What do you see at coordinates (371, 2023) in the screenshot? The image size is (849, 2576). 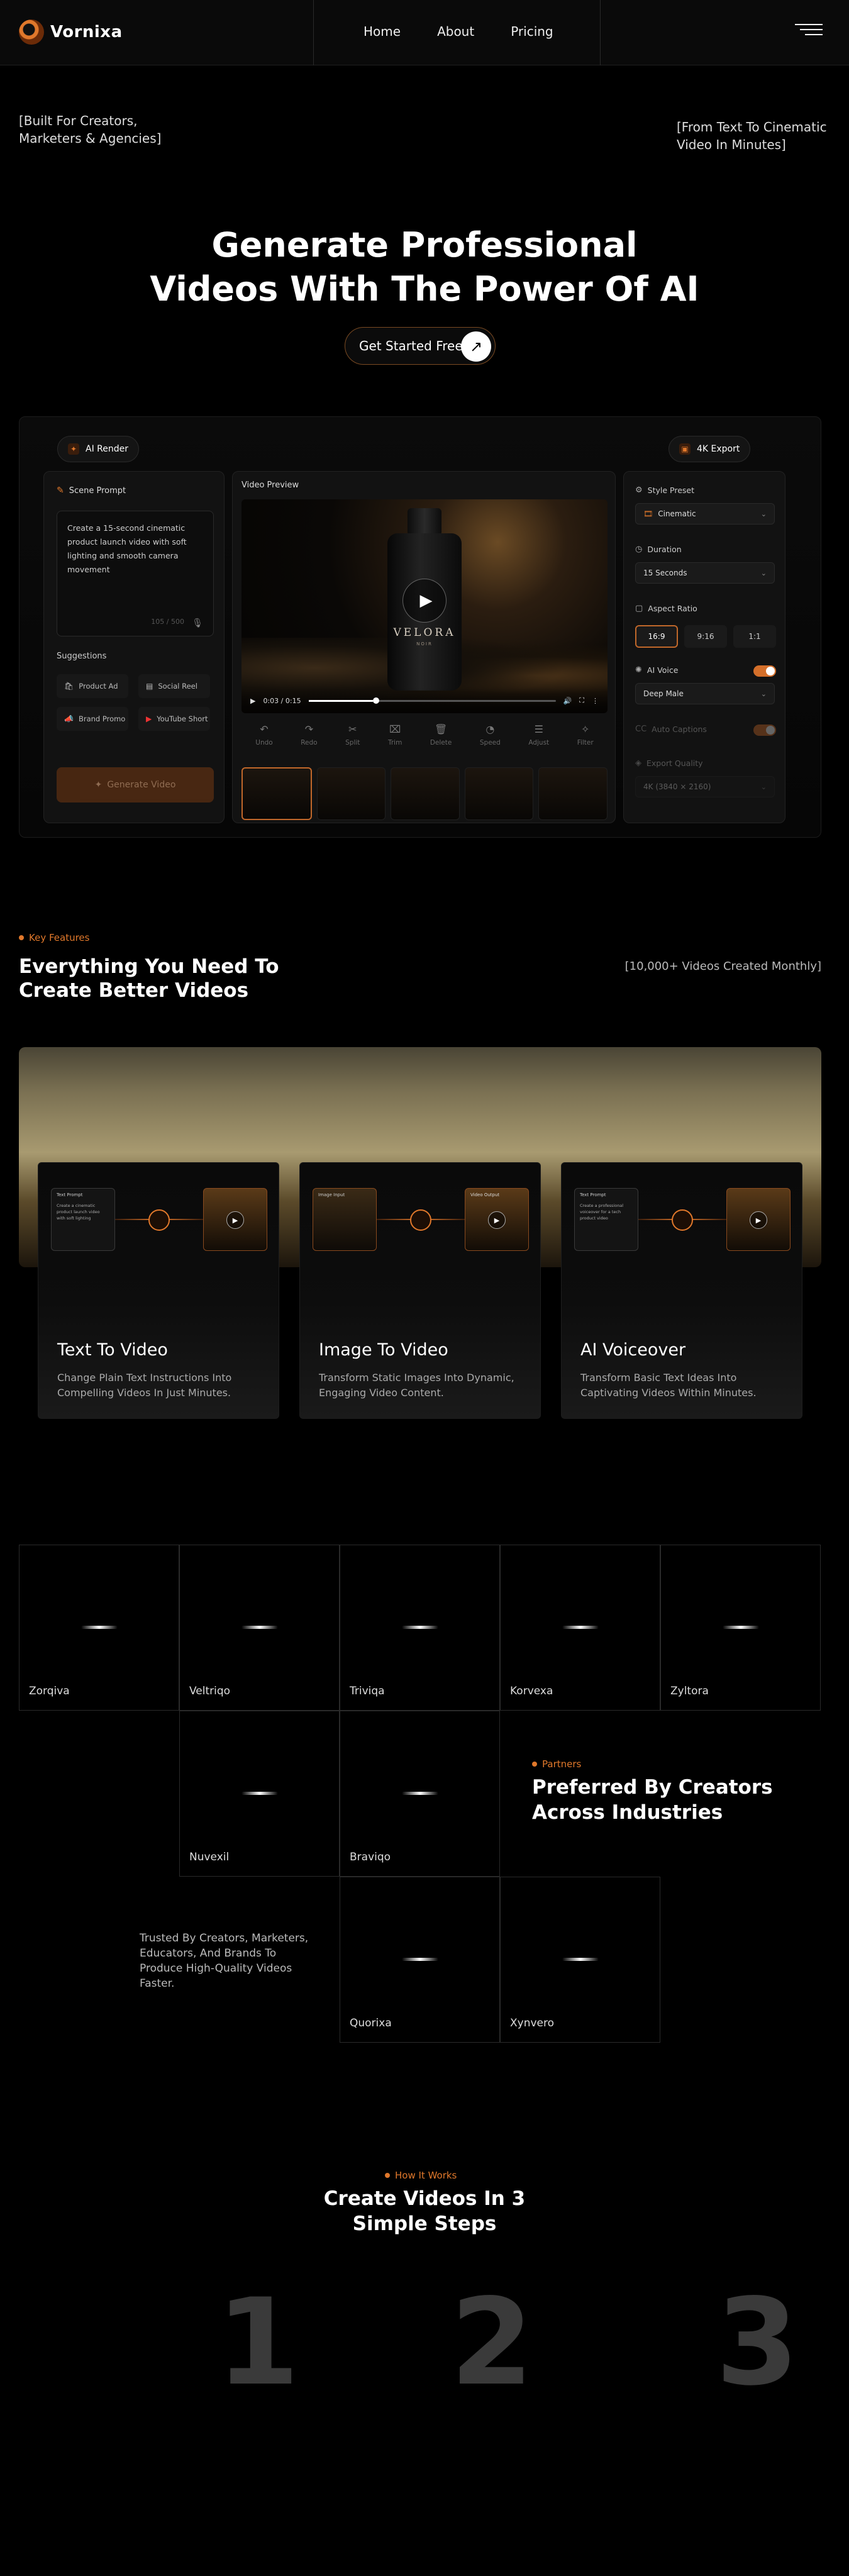 I see `partner-name: Quorixa` at bounding box center [371, 2023].